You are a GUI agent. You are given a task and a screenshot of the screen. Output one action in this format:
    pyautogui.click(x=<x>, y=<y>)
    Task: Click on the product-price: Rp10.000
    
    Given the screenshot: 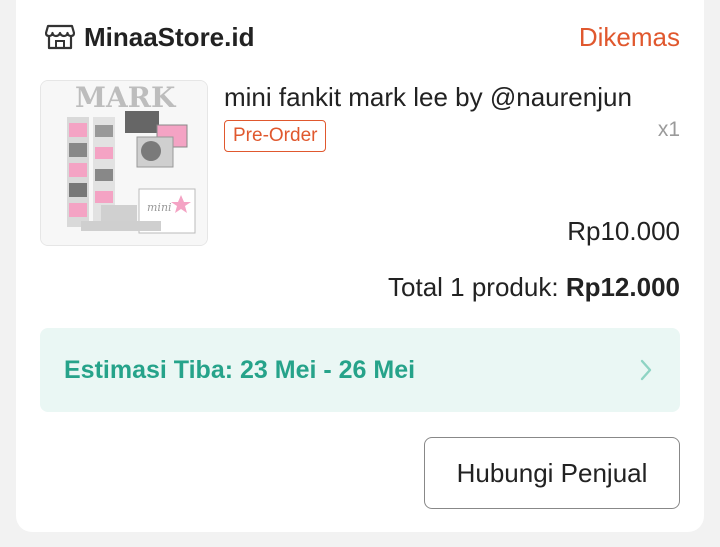 What is the action you would take?
    pyautogui.click(x=623, y=231)
    